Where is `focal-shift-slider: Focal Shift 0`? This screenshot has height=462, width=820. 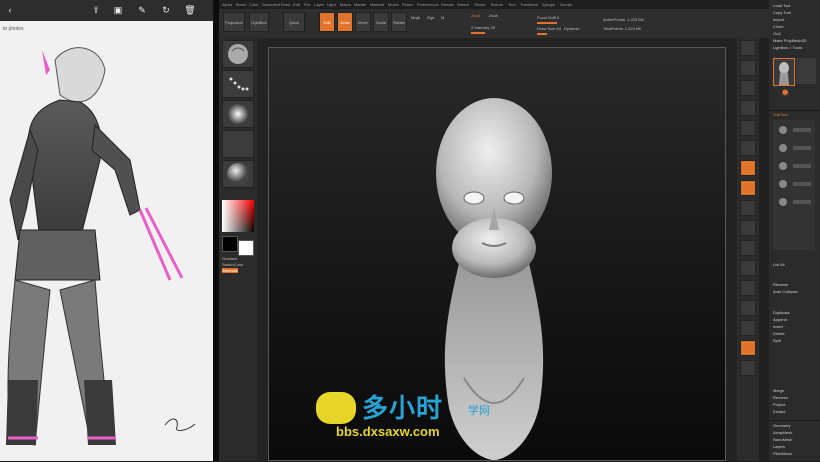 focal-shift-slider: Focal Shift 0 is located at coordinates (548, 17).